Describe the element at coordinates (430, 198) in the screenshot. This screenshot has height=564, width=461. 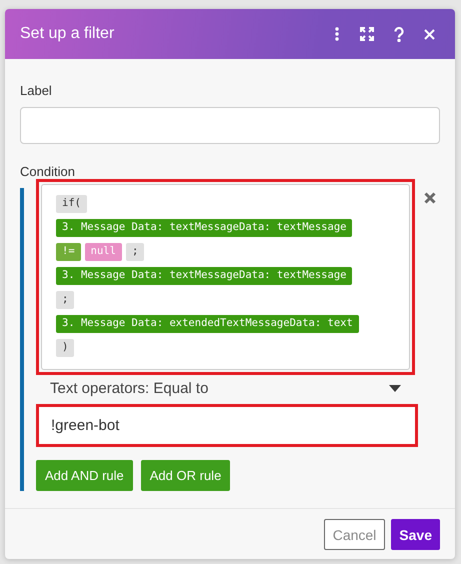
I see `delete-icon` at that location.